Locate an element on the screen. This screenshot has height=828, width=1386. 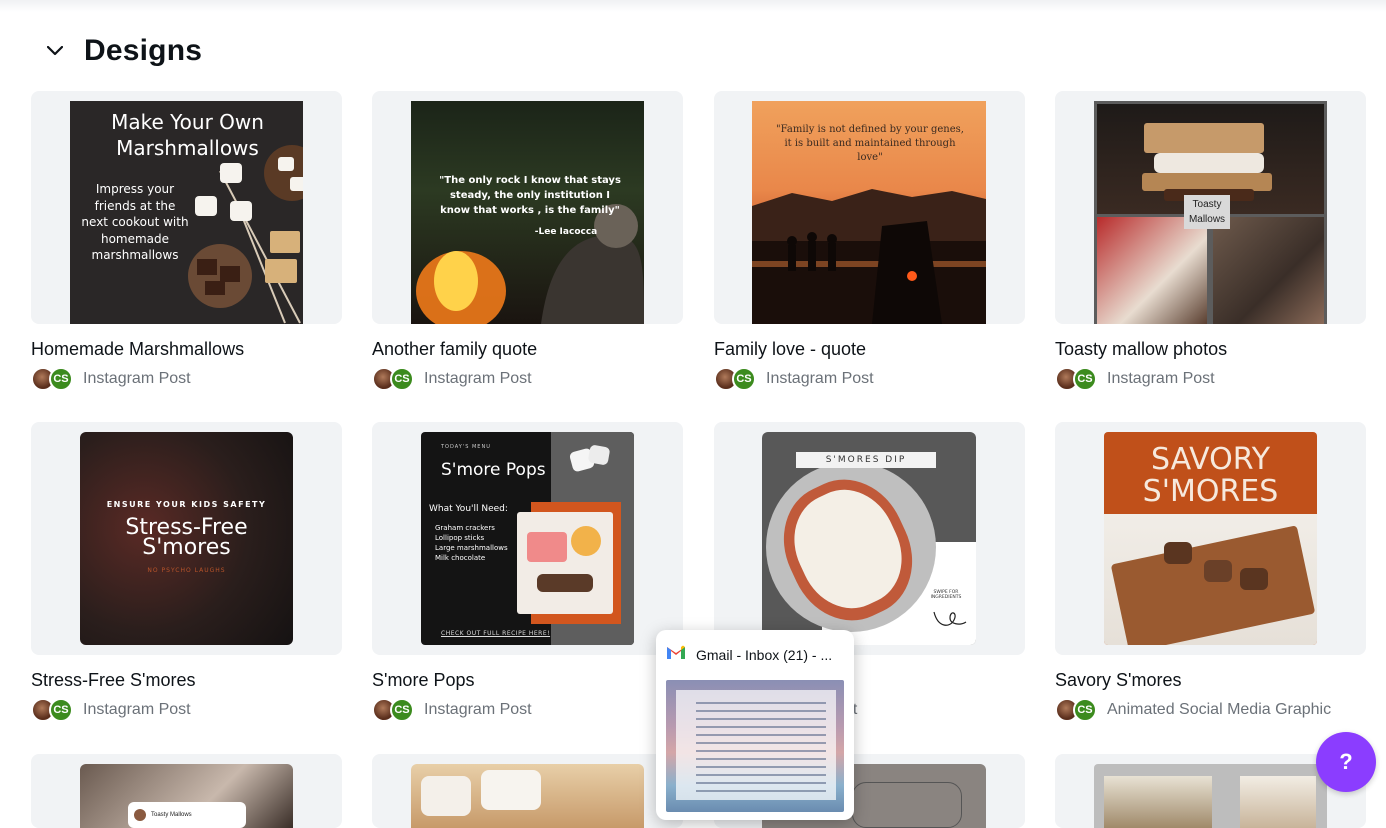
thumbnail-heading: Stress-Free S'mores is located at coordinates (186, 537).